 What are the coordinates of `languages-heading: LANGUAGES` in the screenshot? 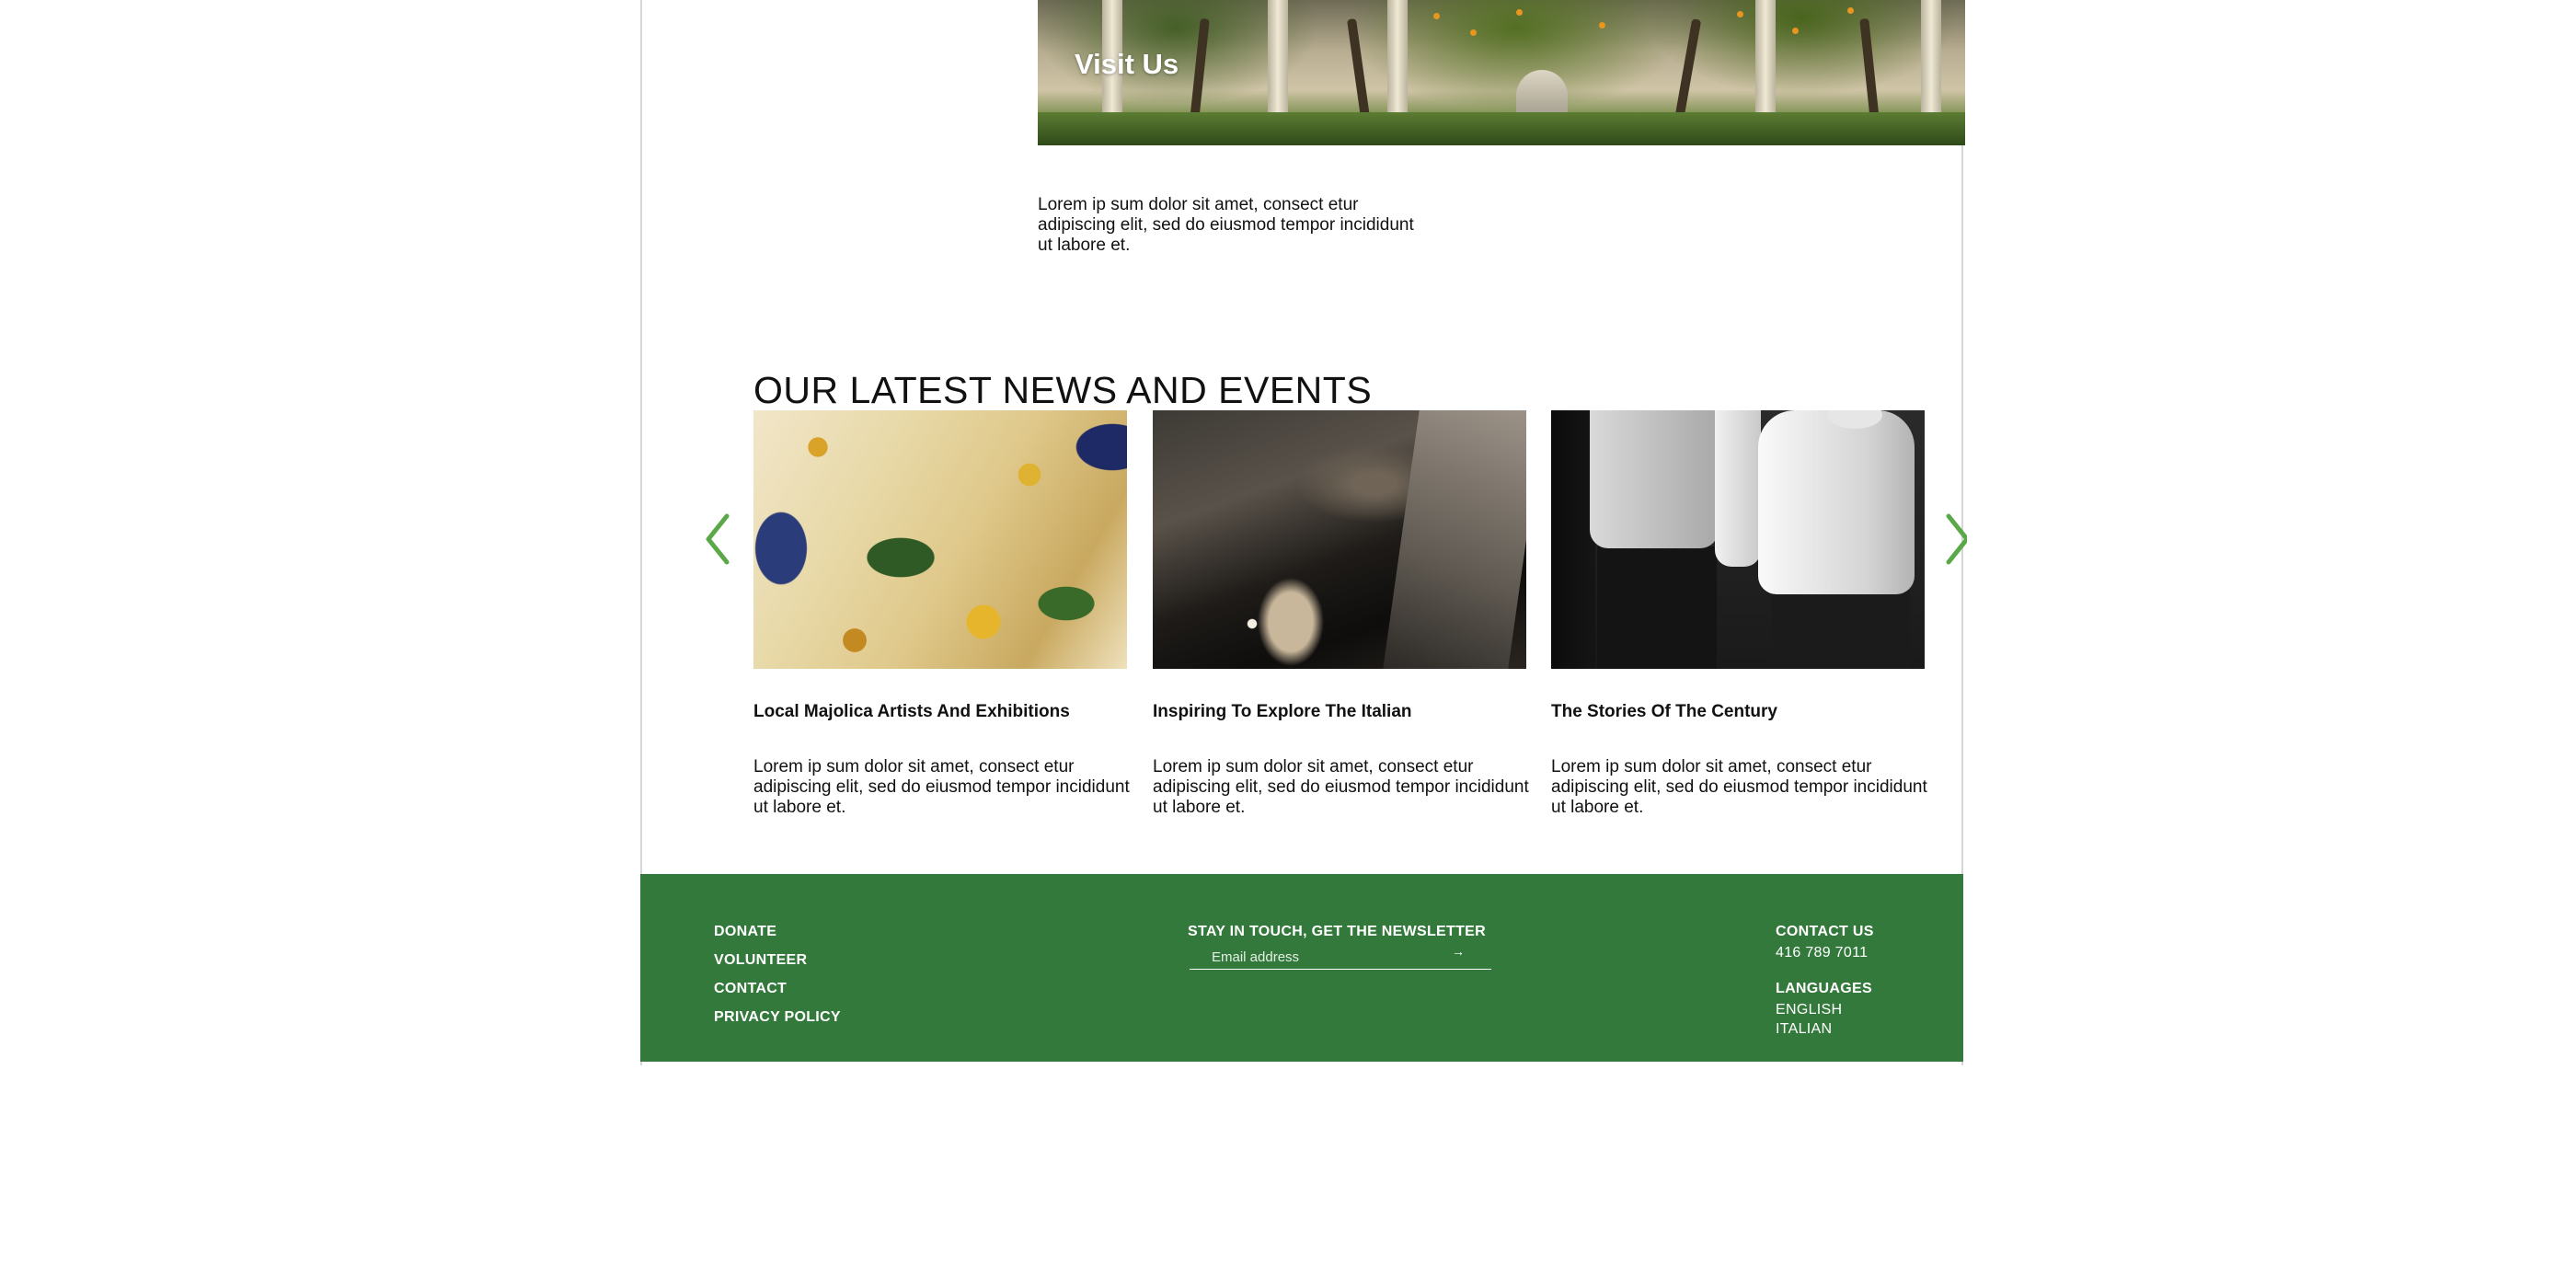 It's located at (1824, 988).